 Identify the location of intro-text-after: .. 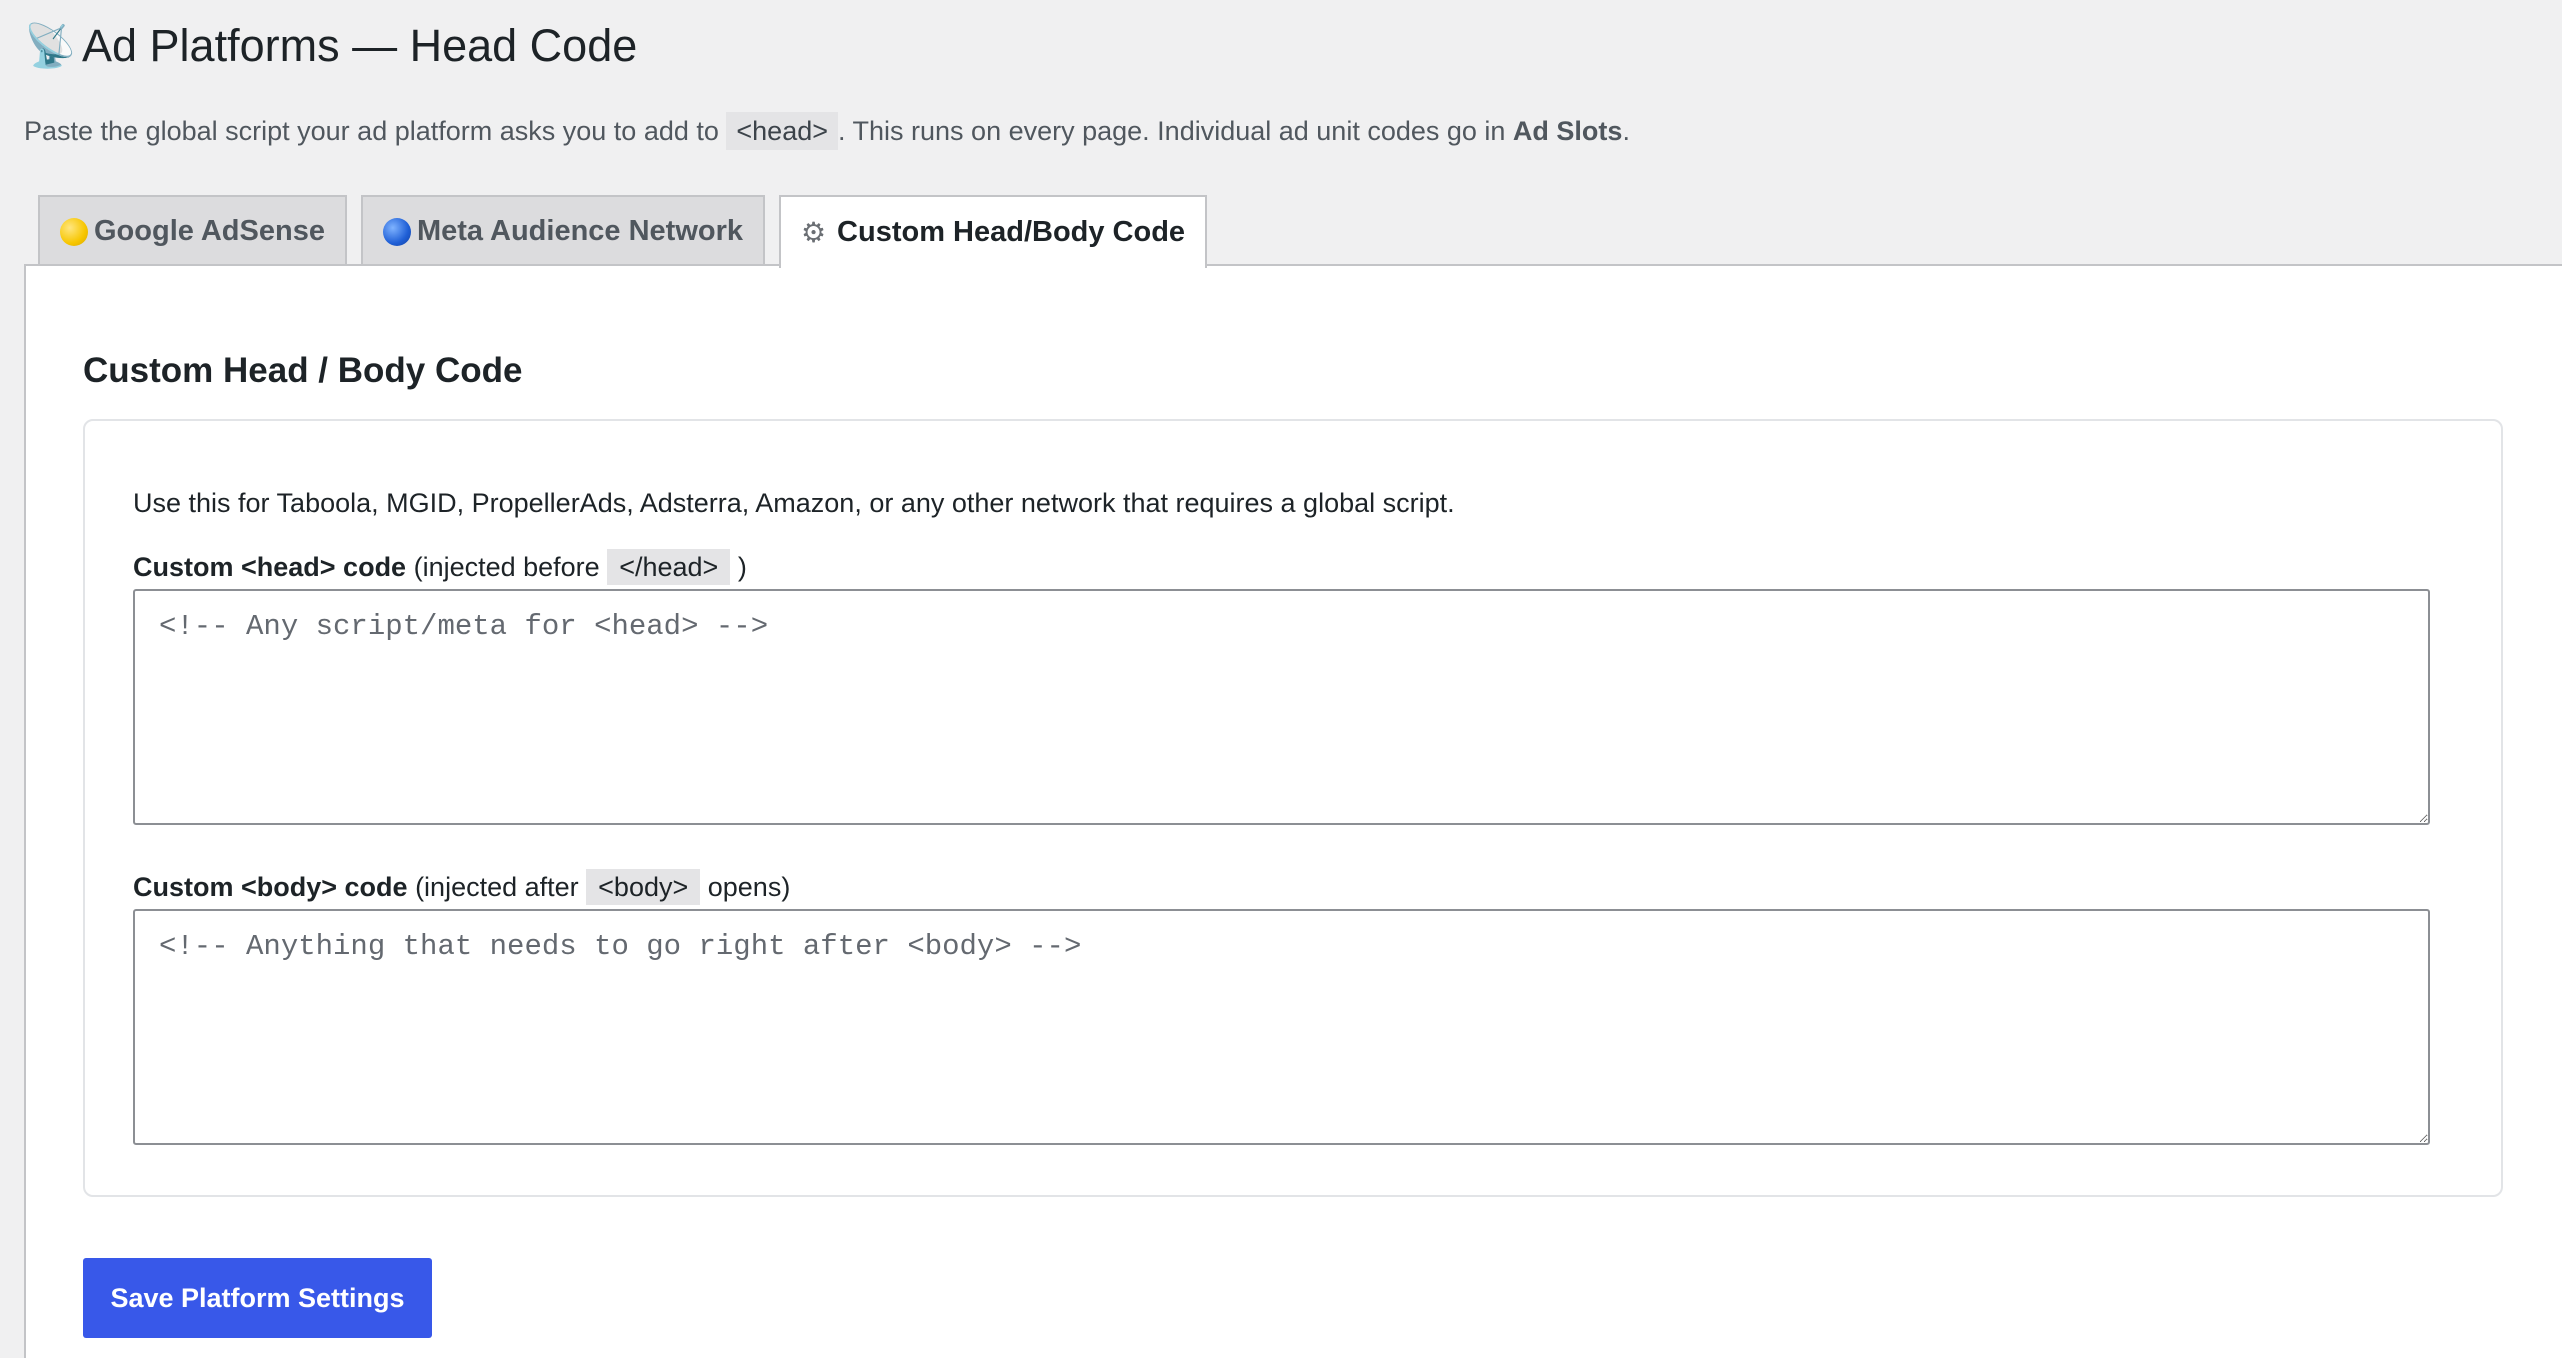
(1626, 131).